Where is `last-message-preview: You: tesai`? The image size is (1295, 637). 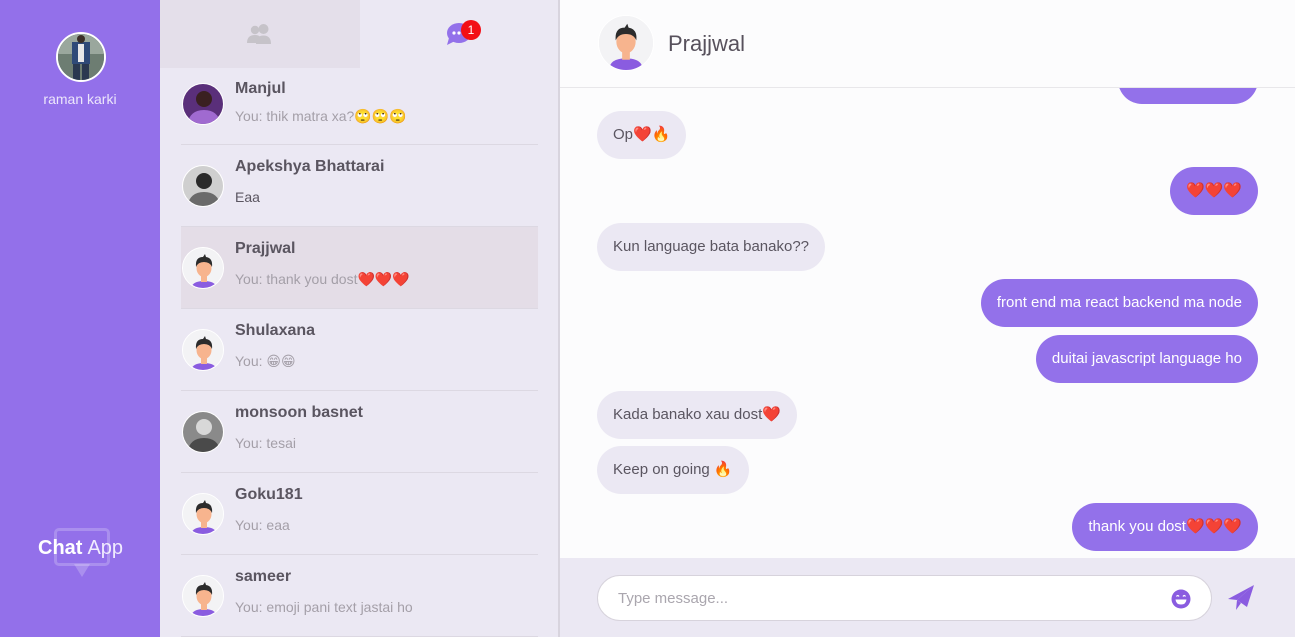 last-message-preview: You: tesai is located at coordinates (265, 443).